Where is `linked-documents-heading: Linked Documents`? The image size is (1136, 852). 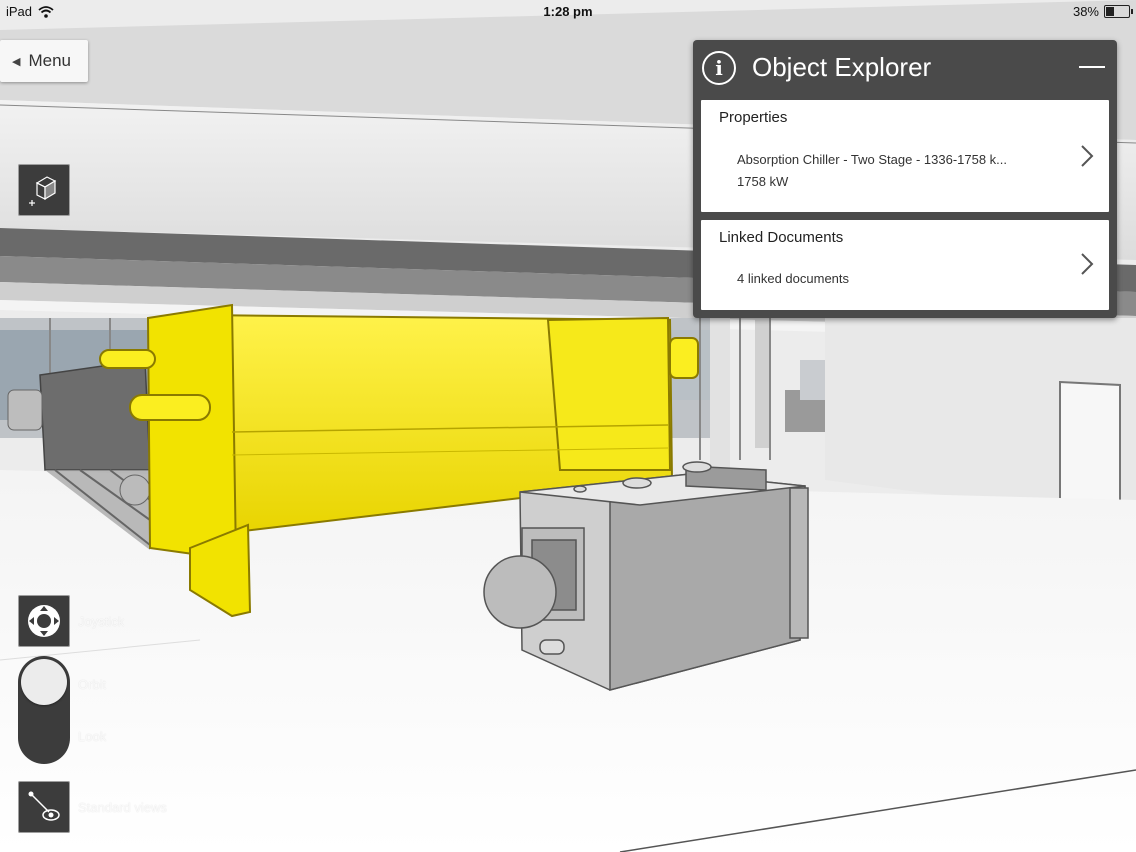
linked-documents-heading: Linked Documents is located at coordinates (781, 237).